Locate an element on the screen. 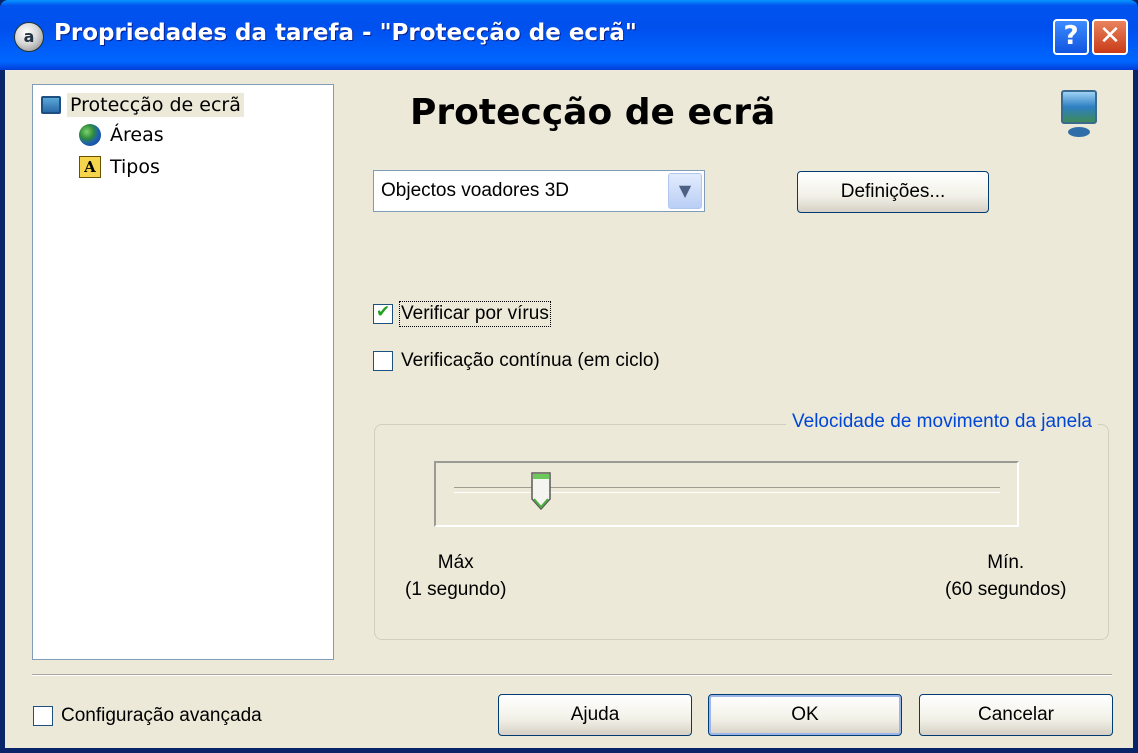 The height and width of the screenshot is (753, 1138). tree-item-screen-protection: Protecção de ecrã is located at coordinates (142, 105).